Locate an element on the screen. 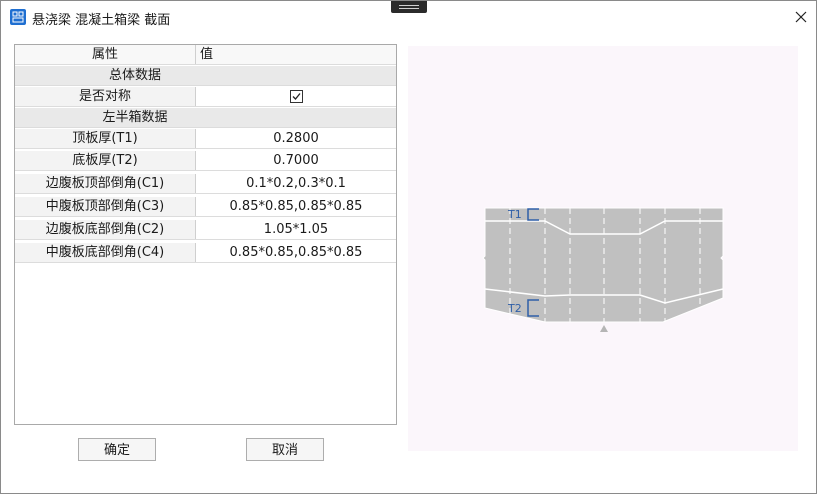  checkmark-icon is located at coordinates (296, 96).